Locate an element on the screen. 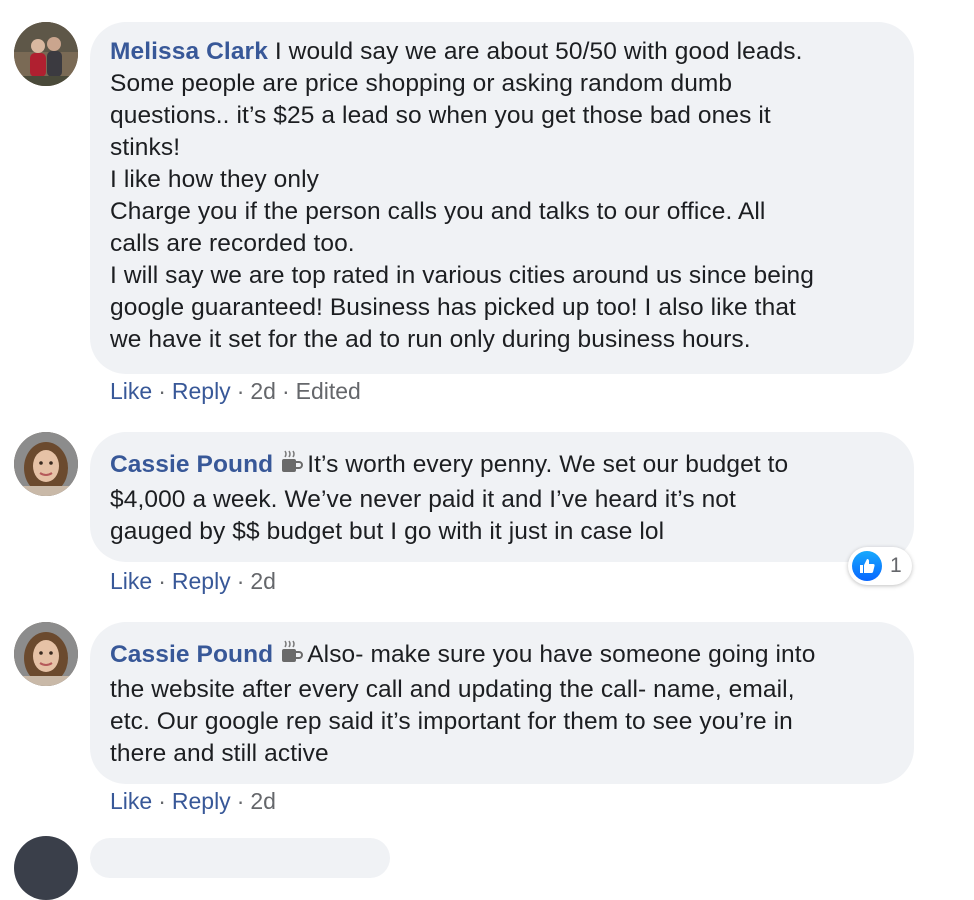  comment-text: stinks! is located at coordinates (145, 147).